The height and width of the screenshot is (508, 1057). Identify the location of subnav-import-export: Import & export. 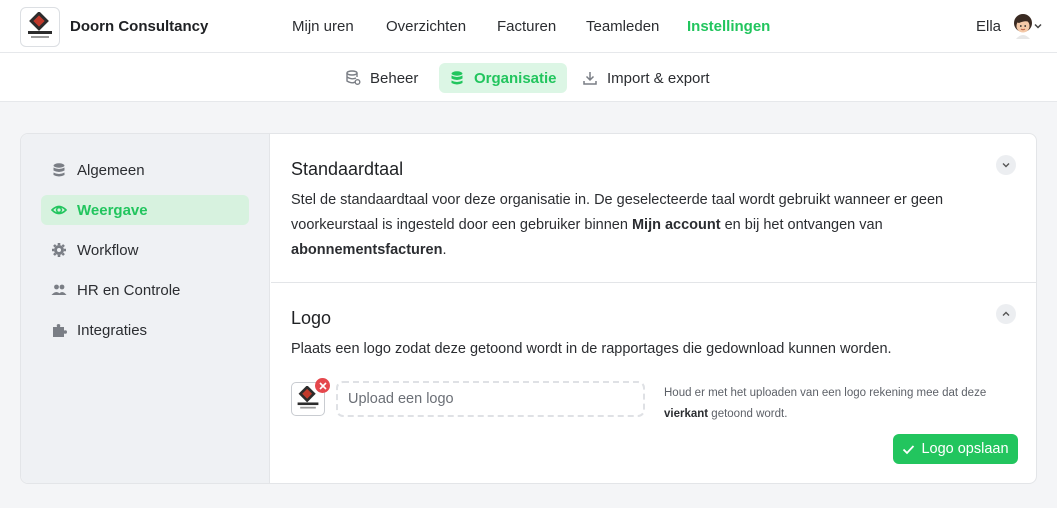
(646, 78).